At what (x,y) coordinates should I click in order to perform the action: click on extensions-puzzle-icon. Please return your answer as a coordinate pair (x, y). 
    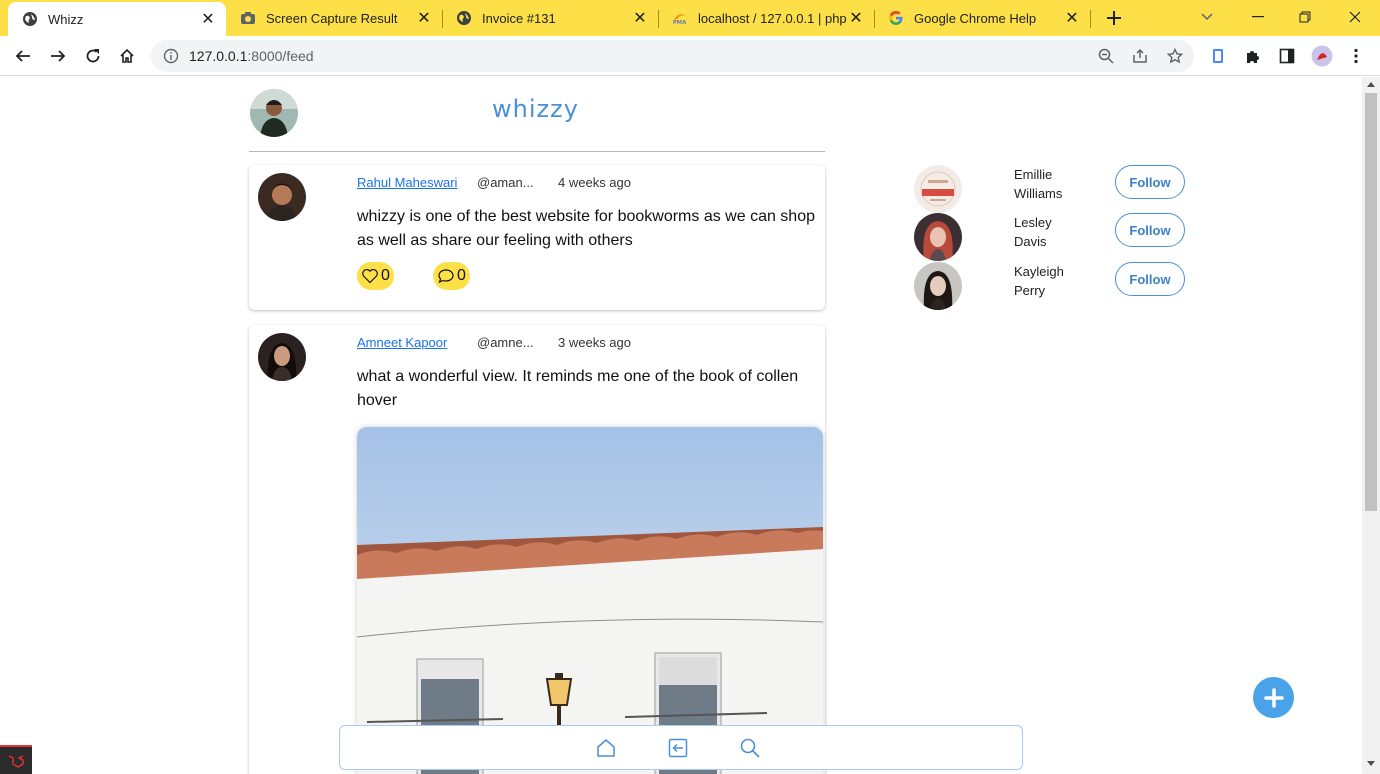
    Looking at the image, I should click on (1253, 56).